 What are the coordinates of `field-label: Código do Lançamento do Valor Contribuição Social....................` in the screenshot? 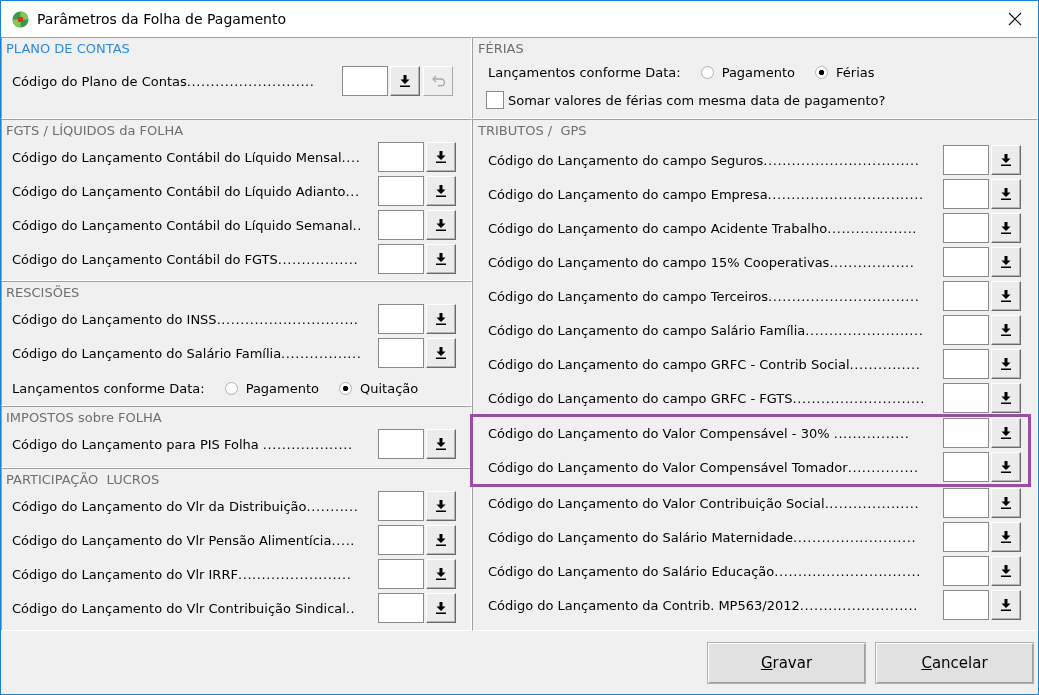 It's located at (704, 503).